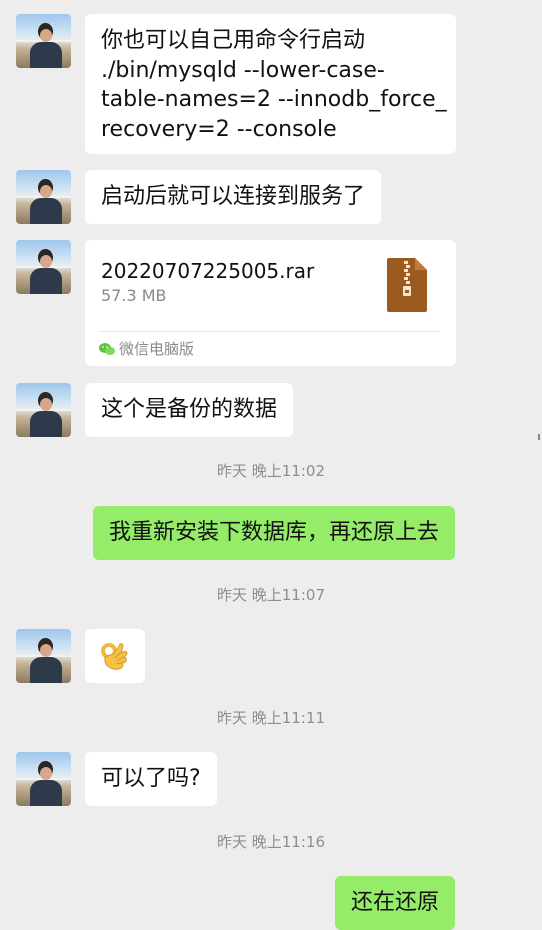  I want to click on scroll-edge-marker, so click(539, 437).